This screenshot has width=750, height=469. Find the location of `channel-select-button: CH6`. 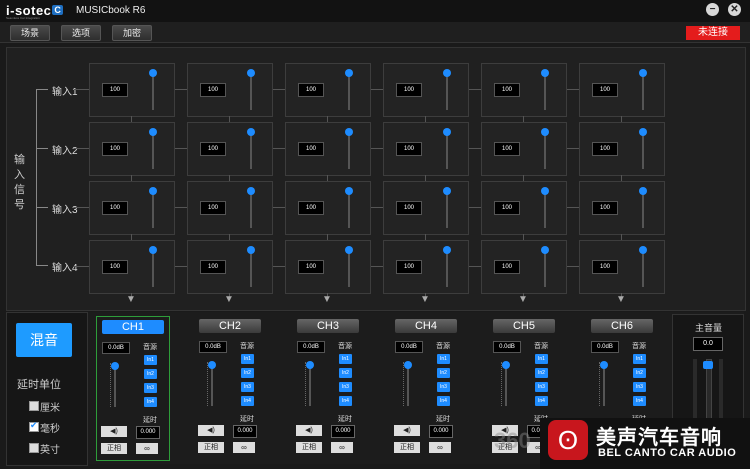

channel-select-button: CH6 is located at coordinates (622, 326).